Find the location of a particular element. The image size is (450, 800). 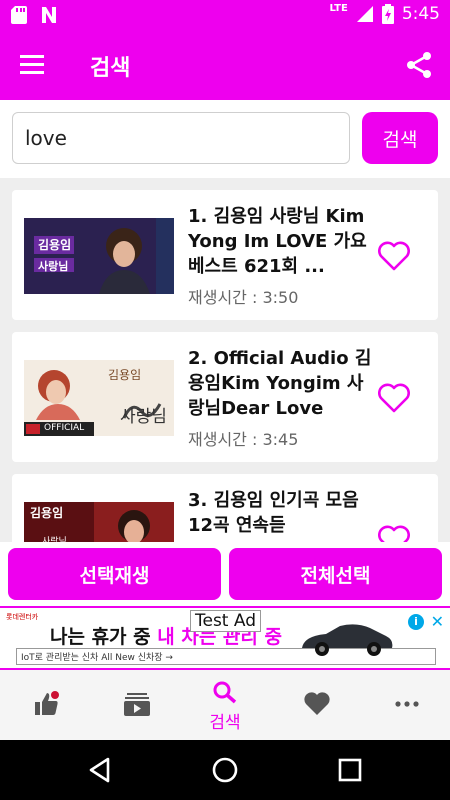

video-duration: 재생시간 : 3:45 is located at coordinates (243, 439).